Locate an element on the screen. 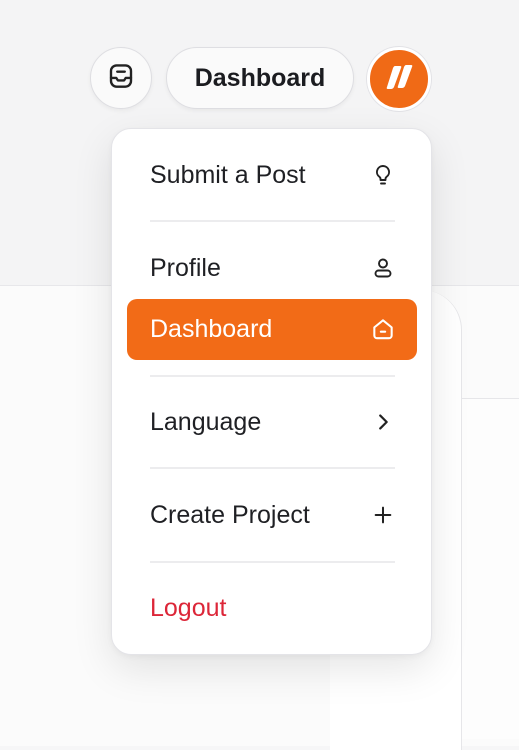  user-avatar is located at coordinates (399, 79).